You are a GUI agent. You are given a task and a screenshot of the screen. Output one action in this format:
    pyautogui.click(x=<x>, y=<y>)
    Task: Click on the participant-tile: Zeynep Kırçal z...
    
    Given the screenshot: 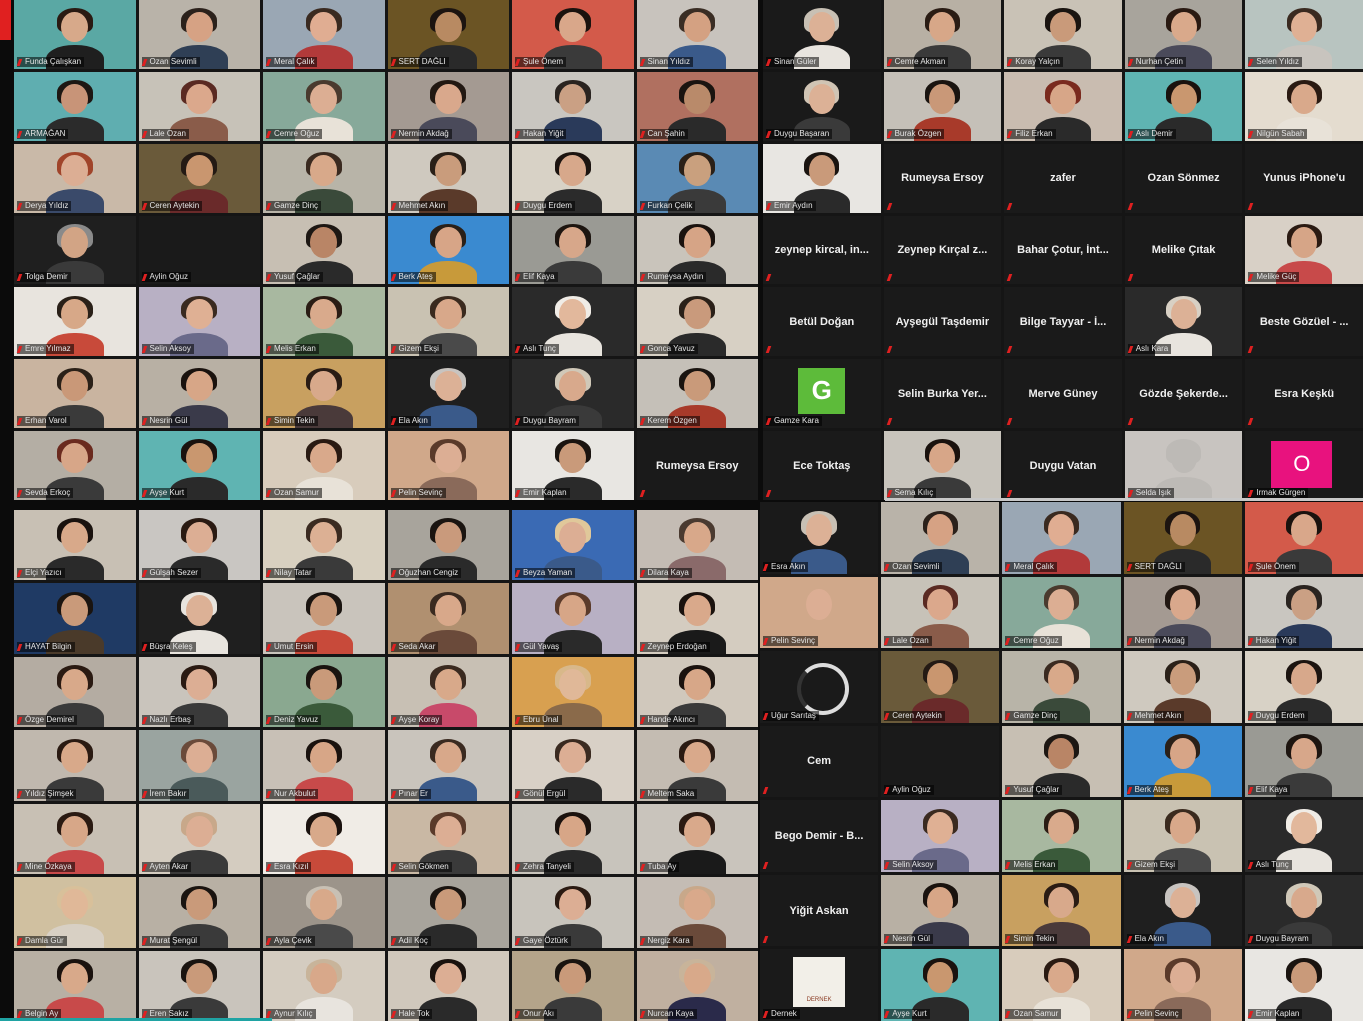 What is the action you would take?
    pyautogui.click(x=942, y=250)
    